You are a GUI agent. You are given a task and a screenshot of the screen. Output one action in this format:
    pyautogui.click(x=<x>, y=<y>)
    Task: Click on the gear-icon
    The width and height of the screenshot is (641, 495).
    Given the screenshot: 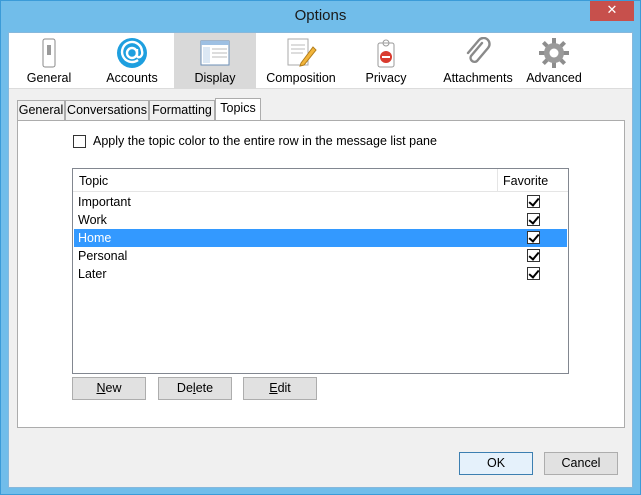 What is the action you would take?
    pyautogui.click(x=554, y=53)
    